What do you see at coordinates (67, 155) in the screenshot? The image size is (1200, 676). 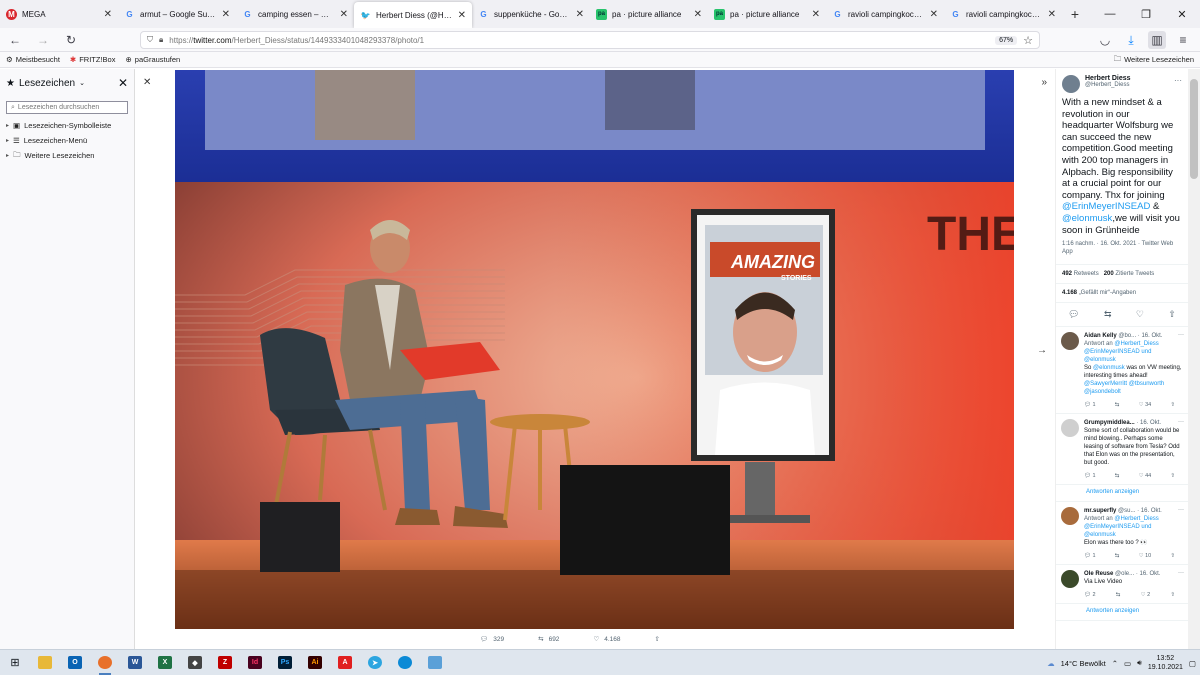 I see `sidebar-item-other: ▸ 🗀 Weitere Lesezeichen` at bounding box center [67, 155].